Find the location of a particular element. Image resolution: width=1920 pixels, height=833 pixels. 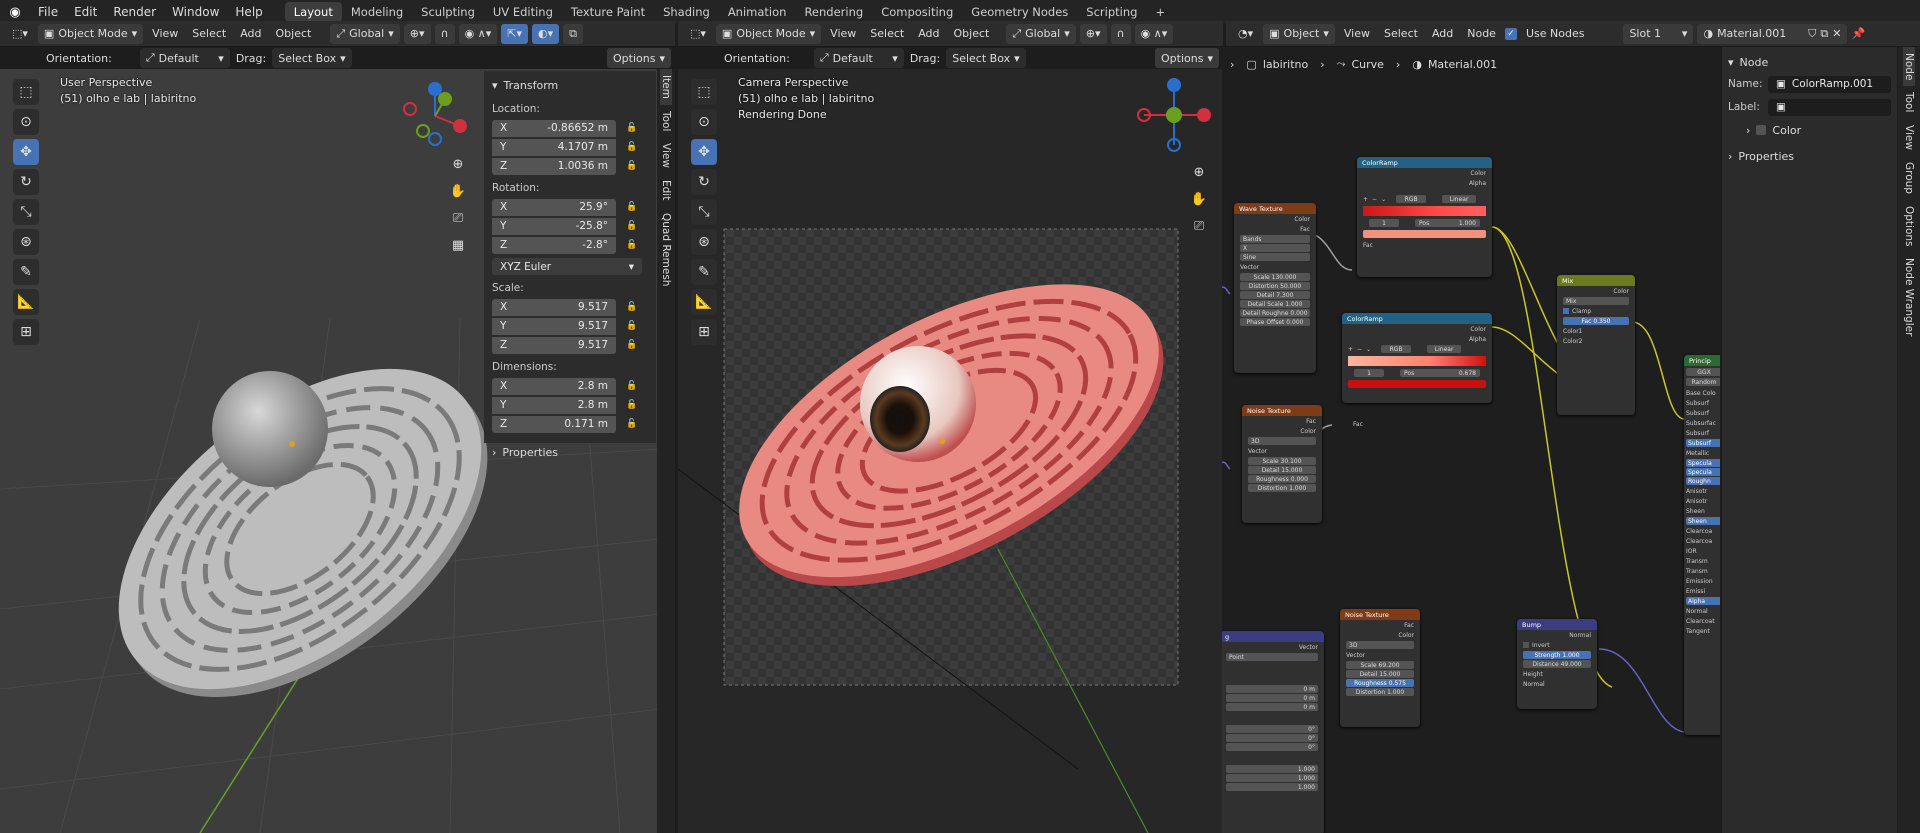

principled-input: Sheen is located at coordinates (1703, 521).